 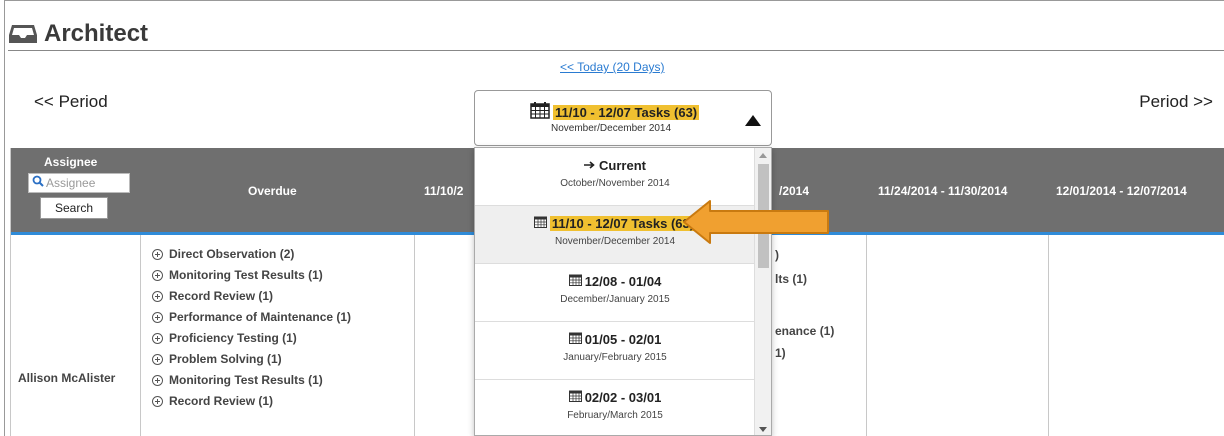 I want to click on assignee-search-input: Assignee, so click(x=79, y=183).